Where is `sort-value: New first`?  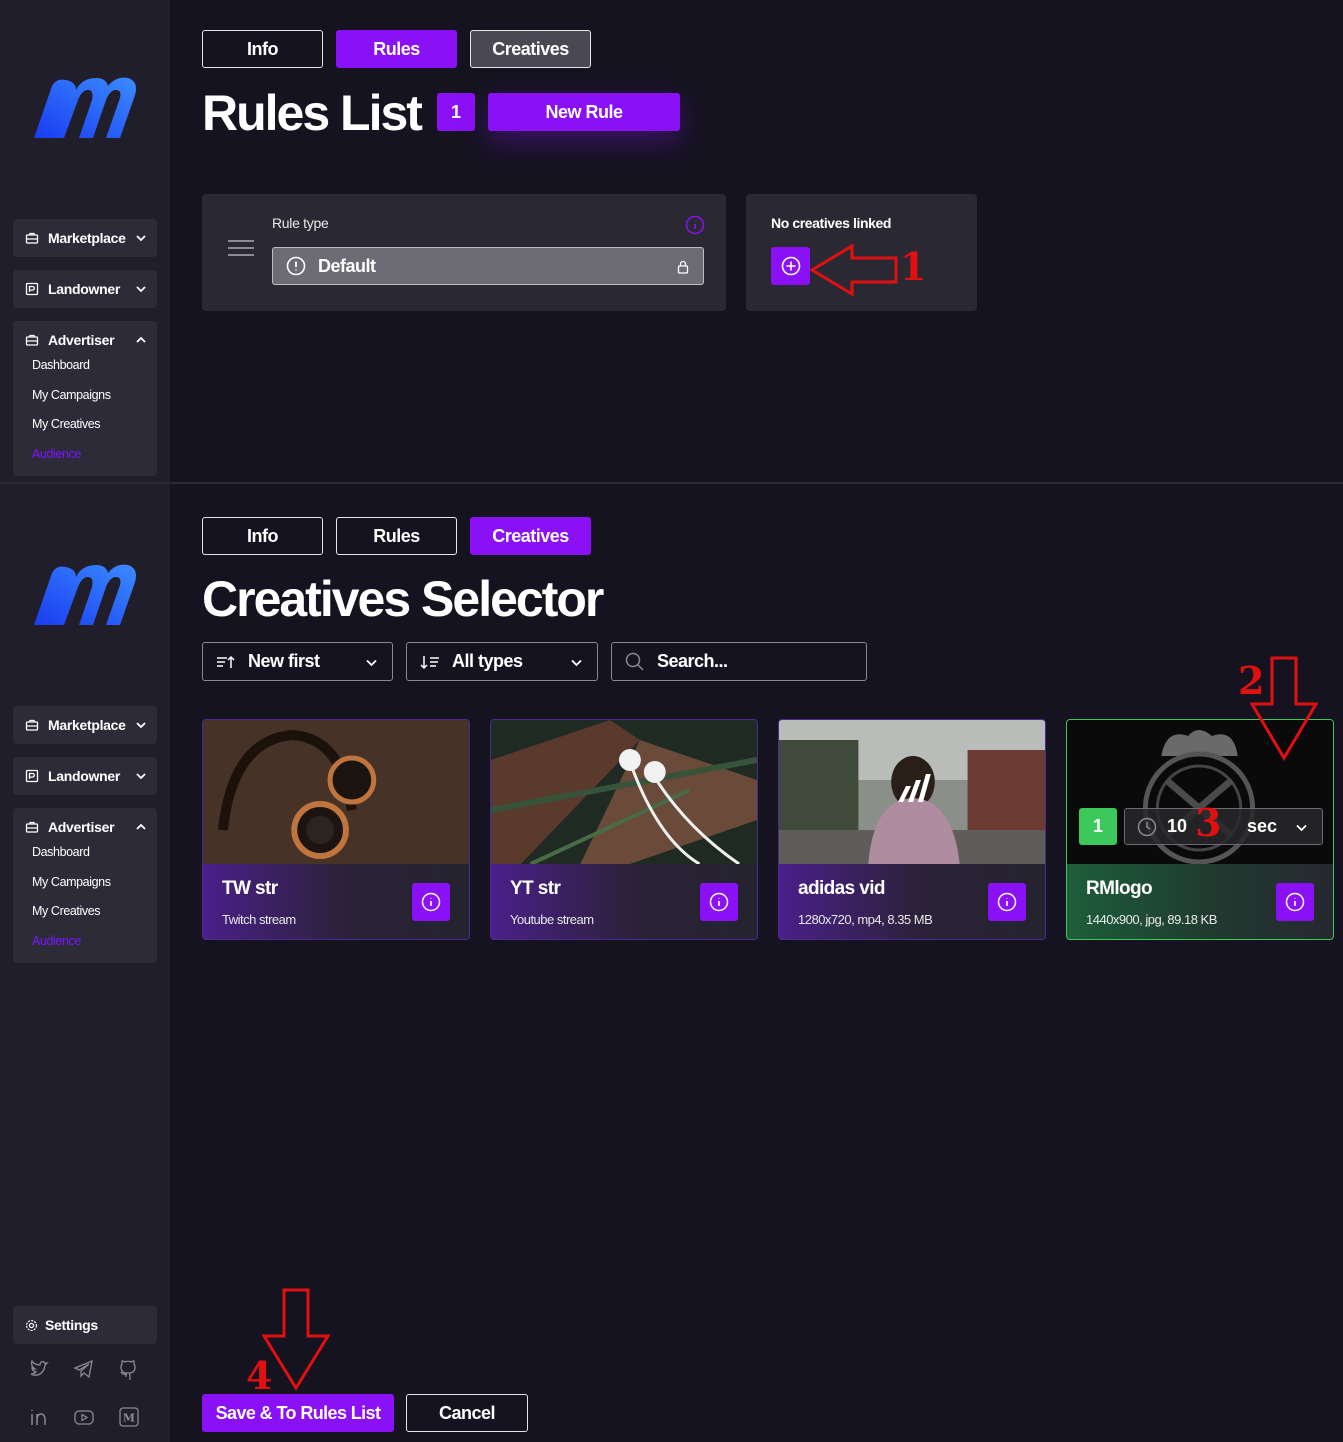 sort-value: New first is located at coordinates (284, 661).